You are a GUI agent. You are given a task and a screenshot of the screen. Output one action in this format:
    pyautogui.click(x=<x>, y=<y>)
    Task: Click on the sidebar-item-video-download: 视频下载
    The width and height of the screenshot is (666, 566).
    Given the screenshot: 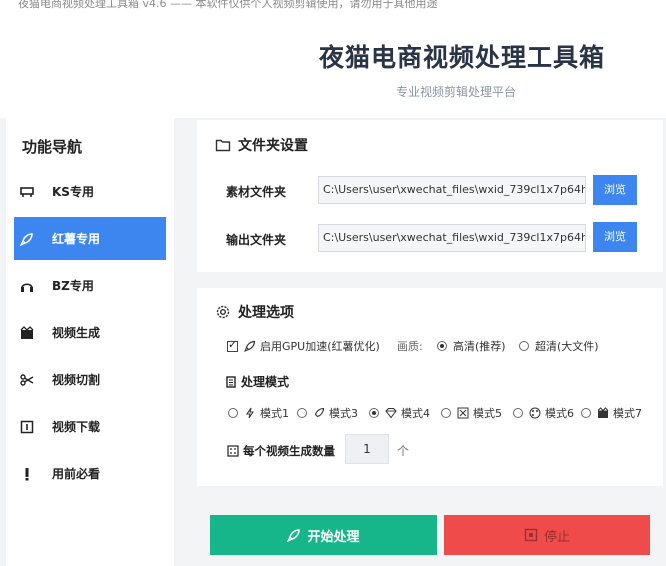 What is the action you would take?
    pyautogui.click(x=90, y=426)
    